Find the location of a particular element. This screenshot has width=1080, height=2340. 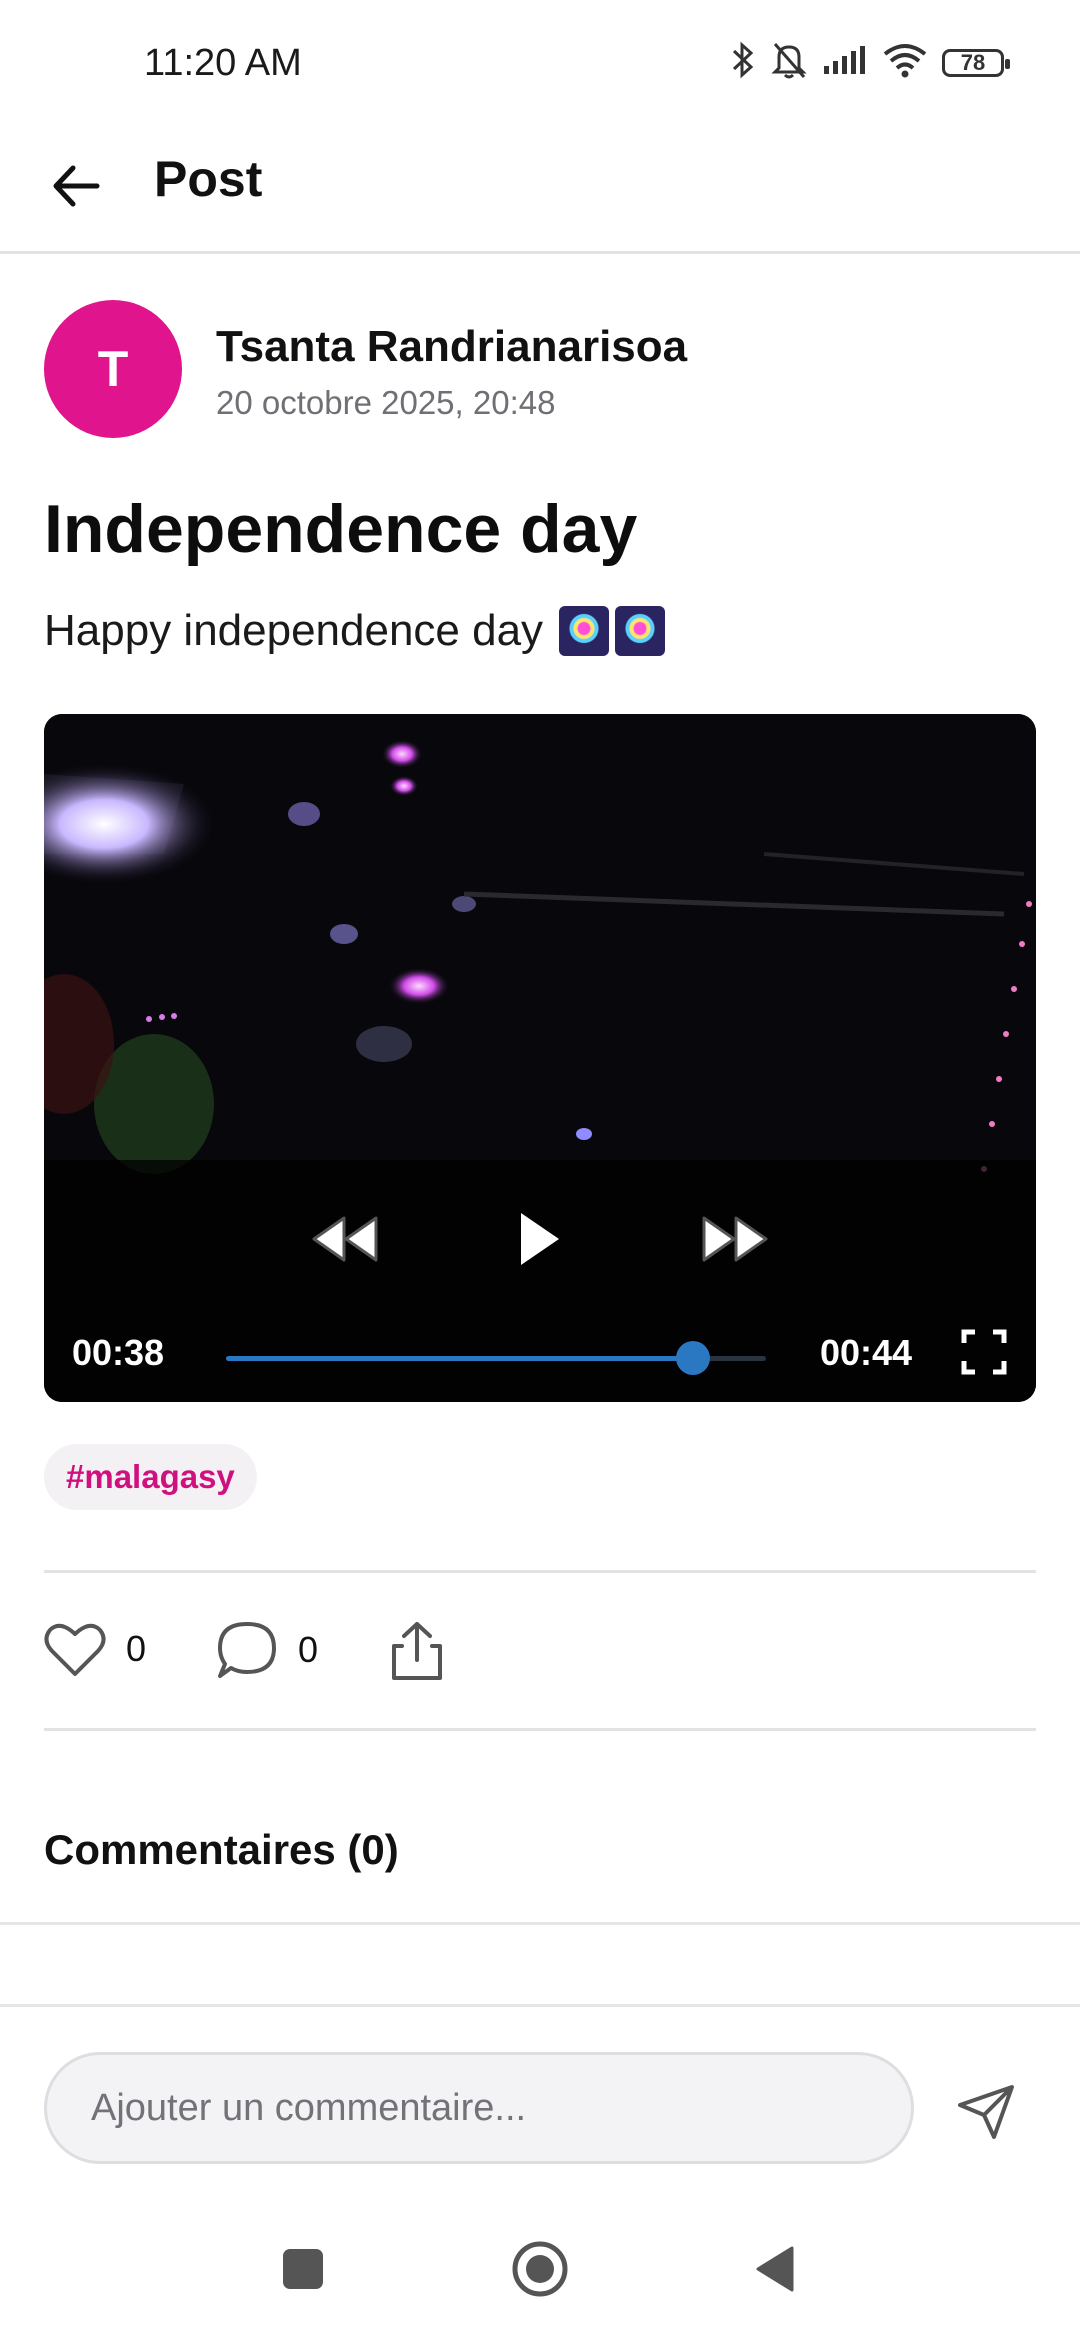

post-date: 20 octobre 2025, 20:48 is located at coordinates (386, 402).